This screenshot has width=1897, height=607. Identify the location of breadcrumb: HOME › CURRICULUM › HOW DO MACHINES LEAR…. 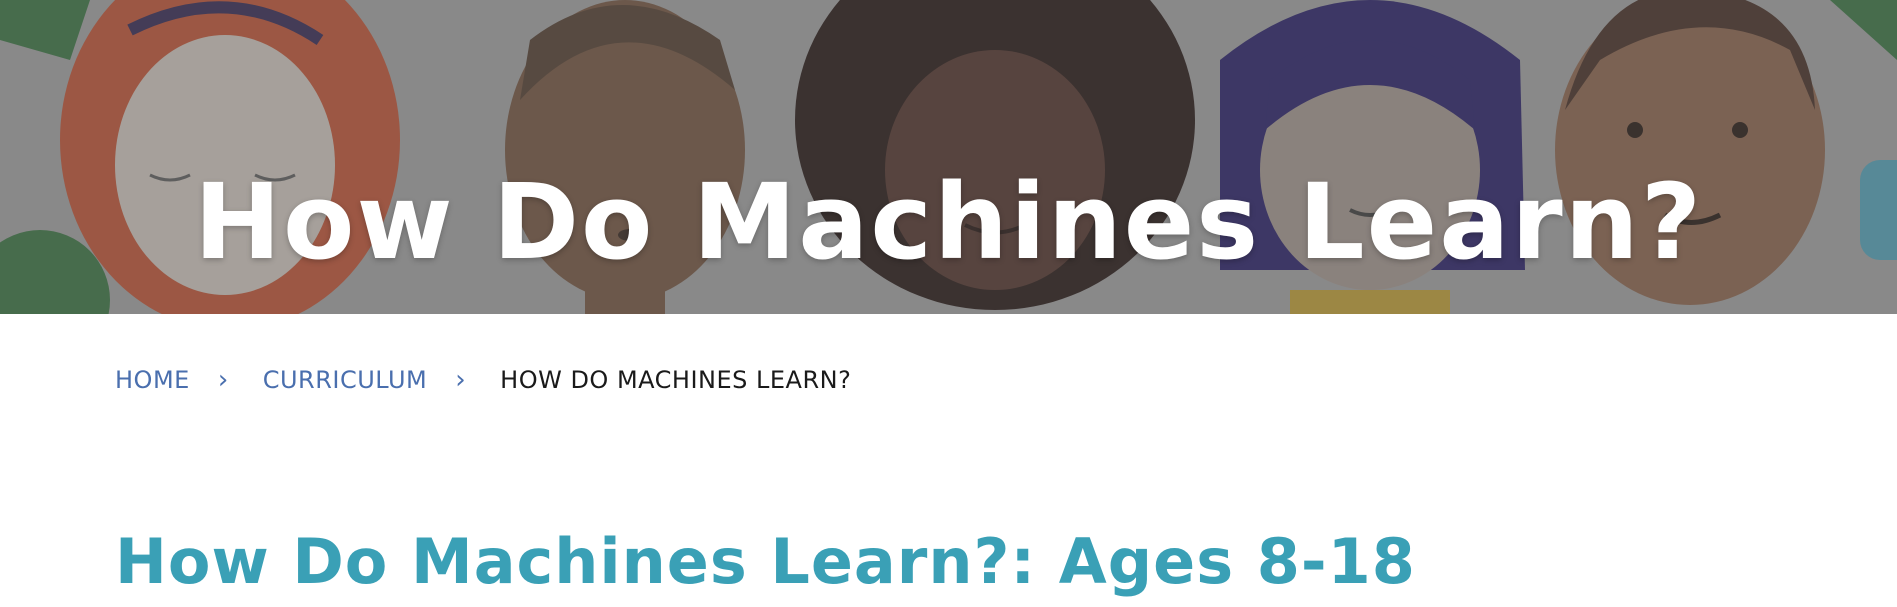
(483, 380).